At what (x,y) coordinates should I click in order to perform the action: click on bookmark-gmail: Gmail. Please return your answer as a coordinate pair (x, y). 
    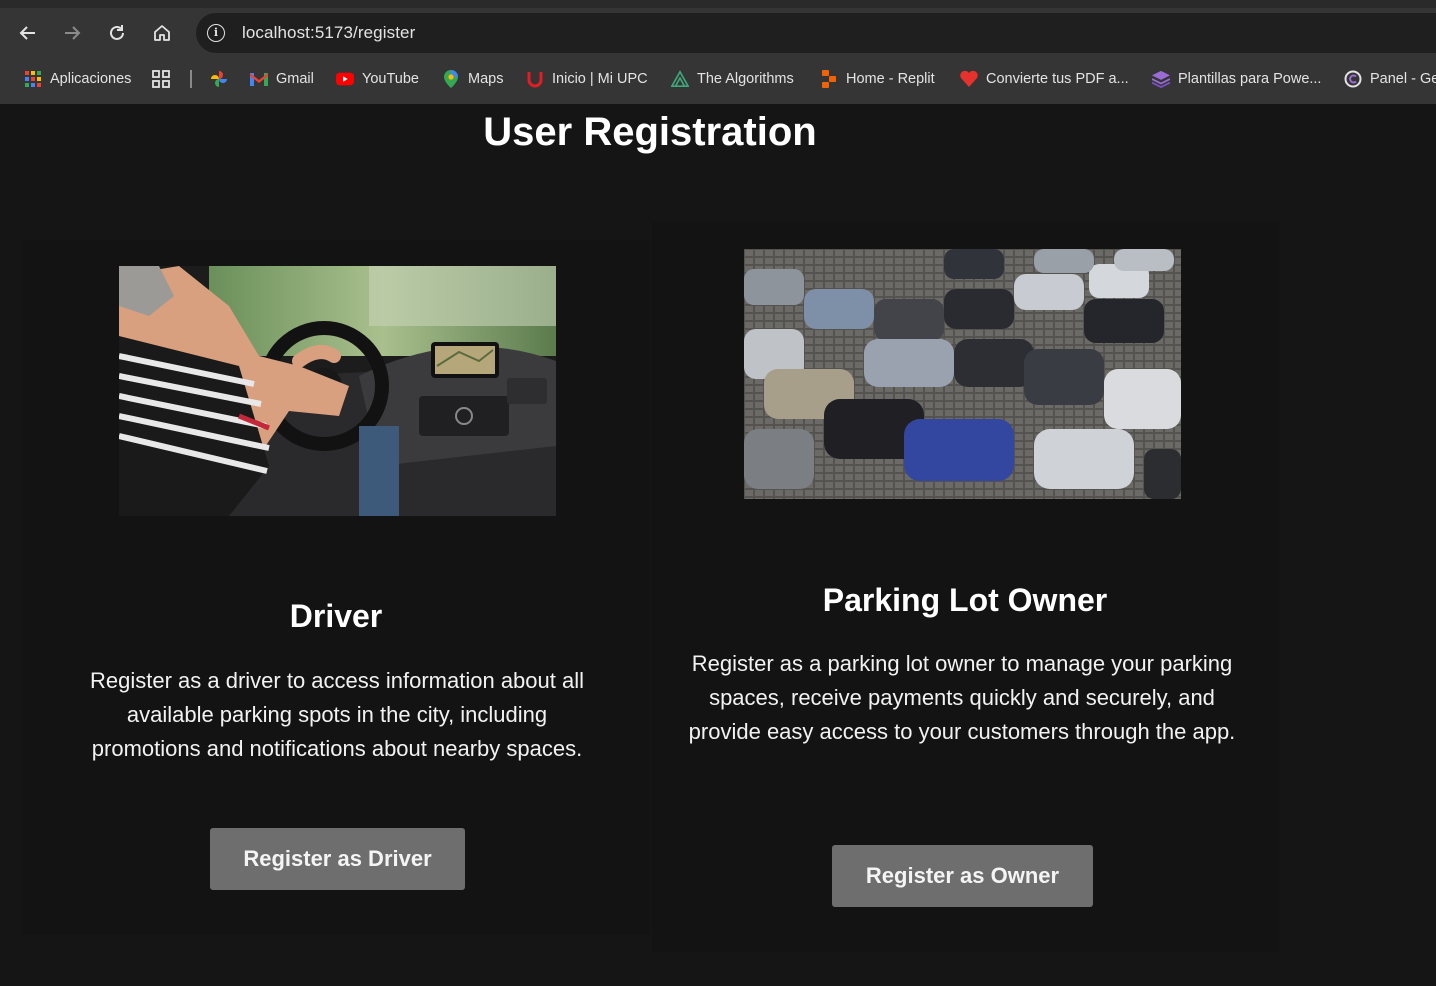
    Looking at the image, I should click on (282, 79).